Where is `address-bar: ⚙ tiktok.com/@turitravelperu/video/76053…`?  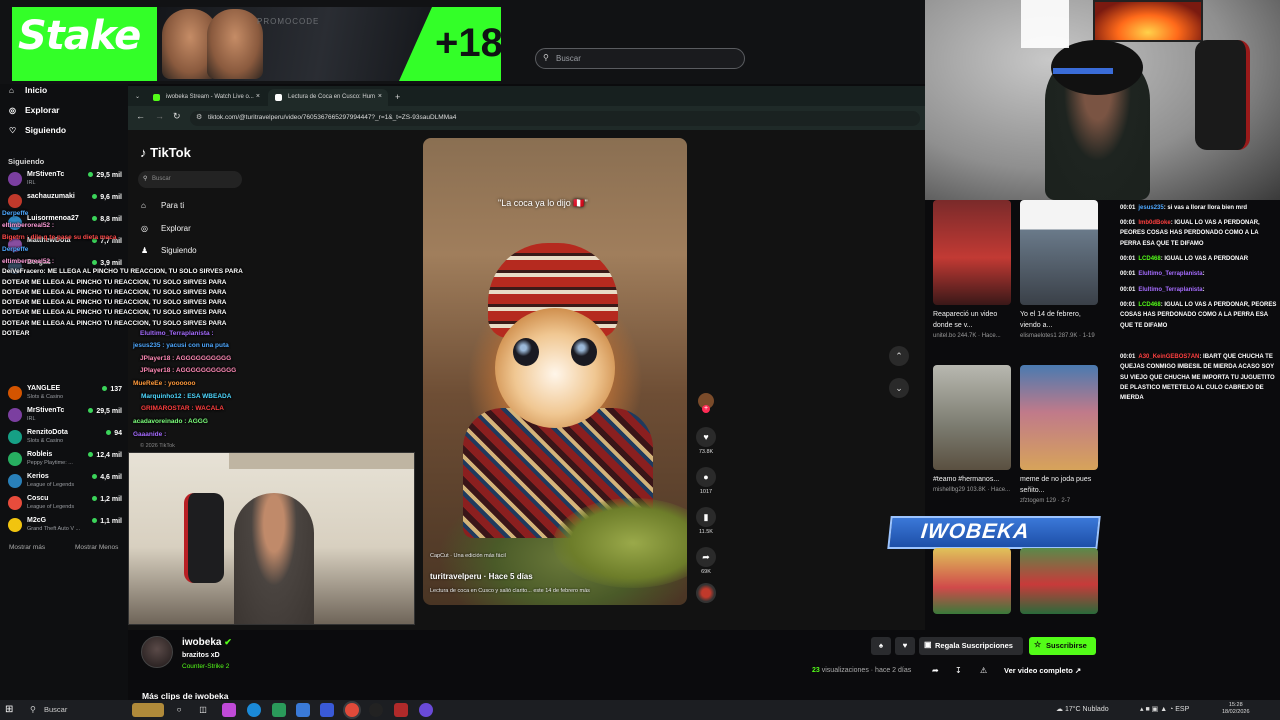 address-bar: ⚙ tiktok.com/@turitravelperu/video/76053… is located at coordinates (555, 118).